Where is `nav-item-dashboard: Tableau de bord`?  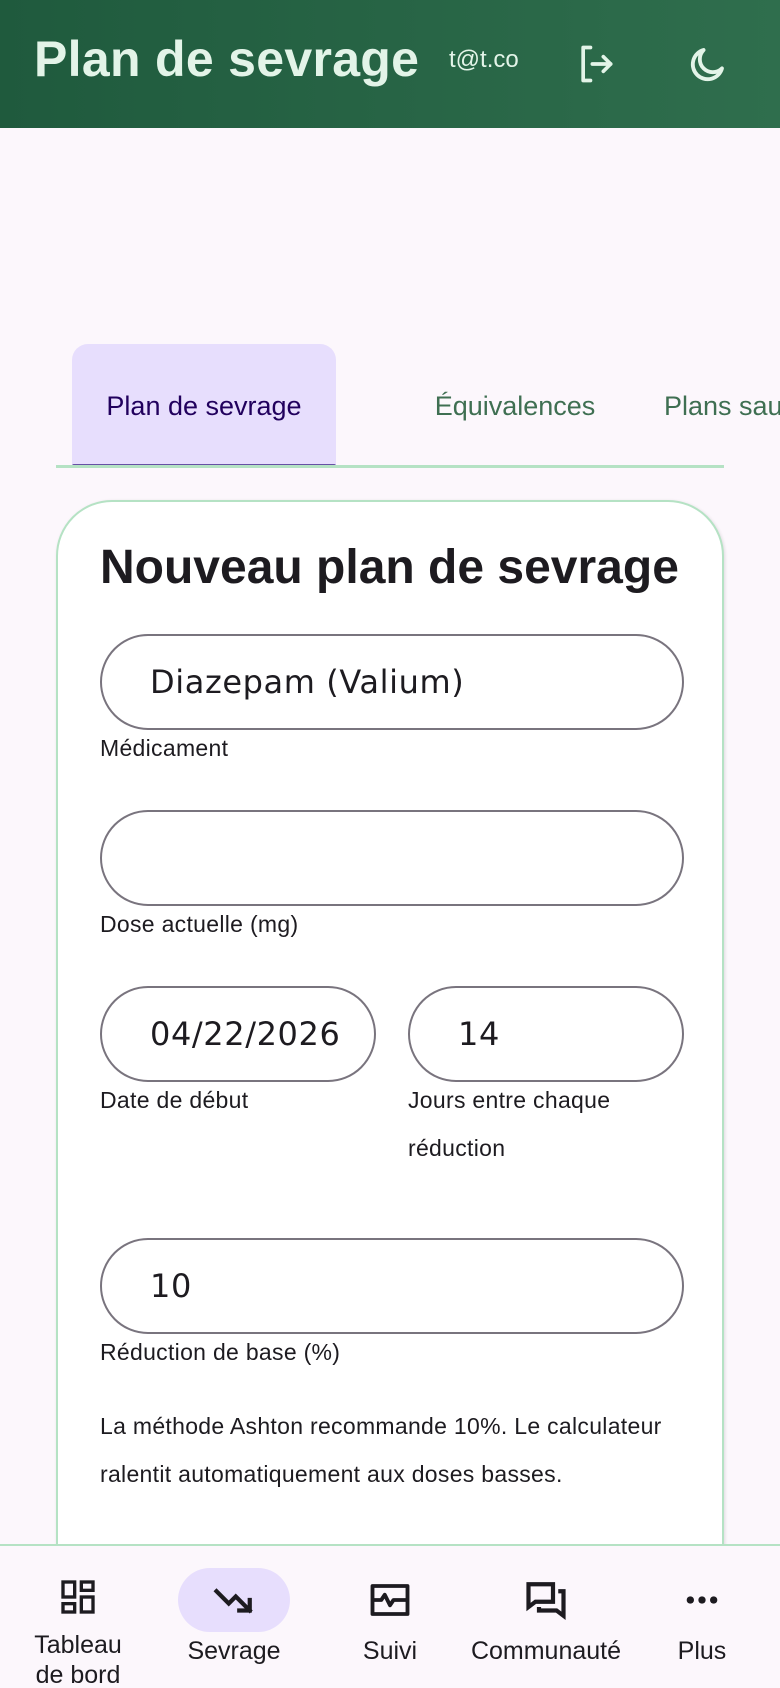
nav-item-dashboard: Tableau de bord is located at coordinates (78, 1617).